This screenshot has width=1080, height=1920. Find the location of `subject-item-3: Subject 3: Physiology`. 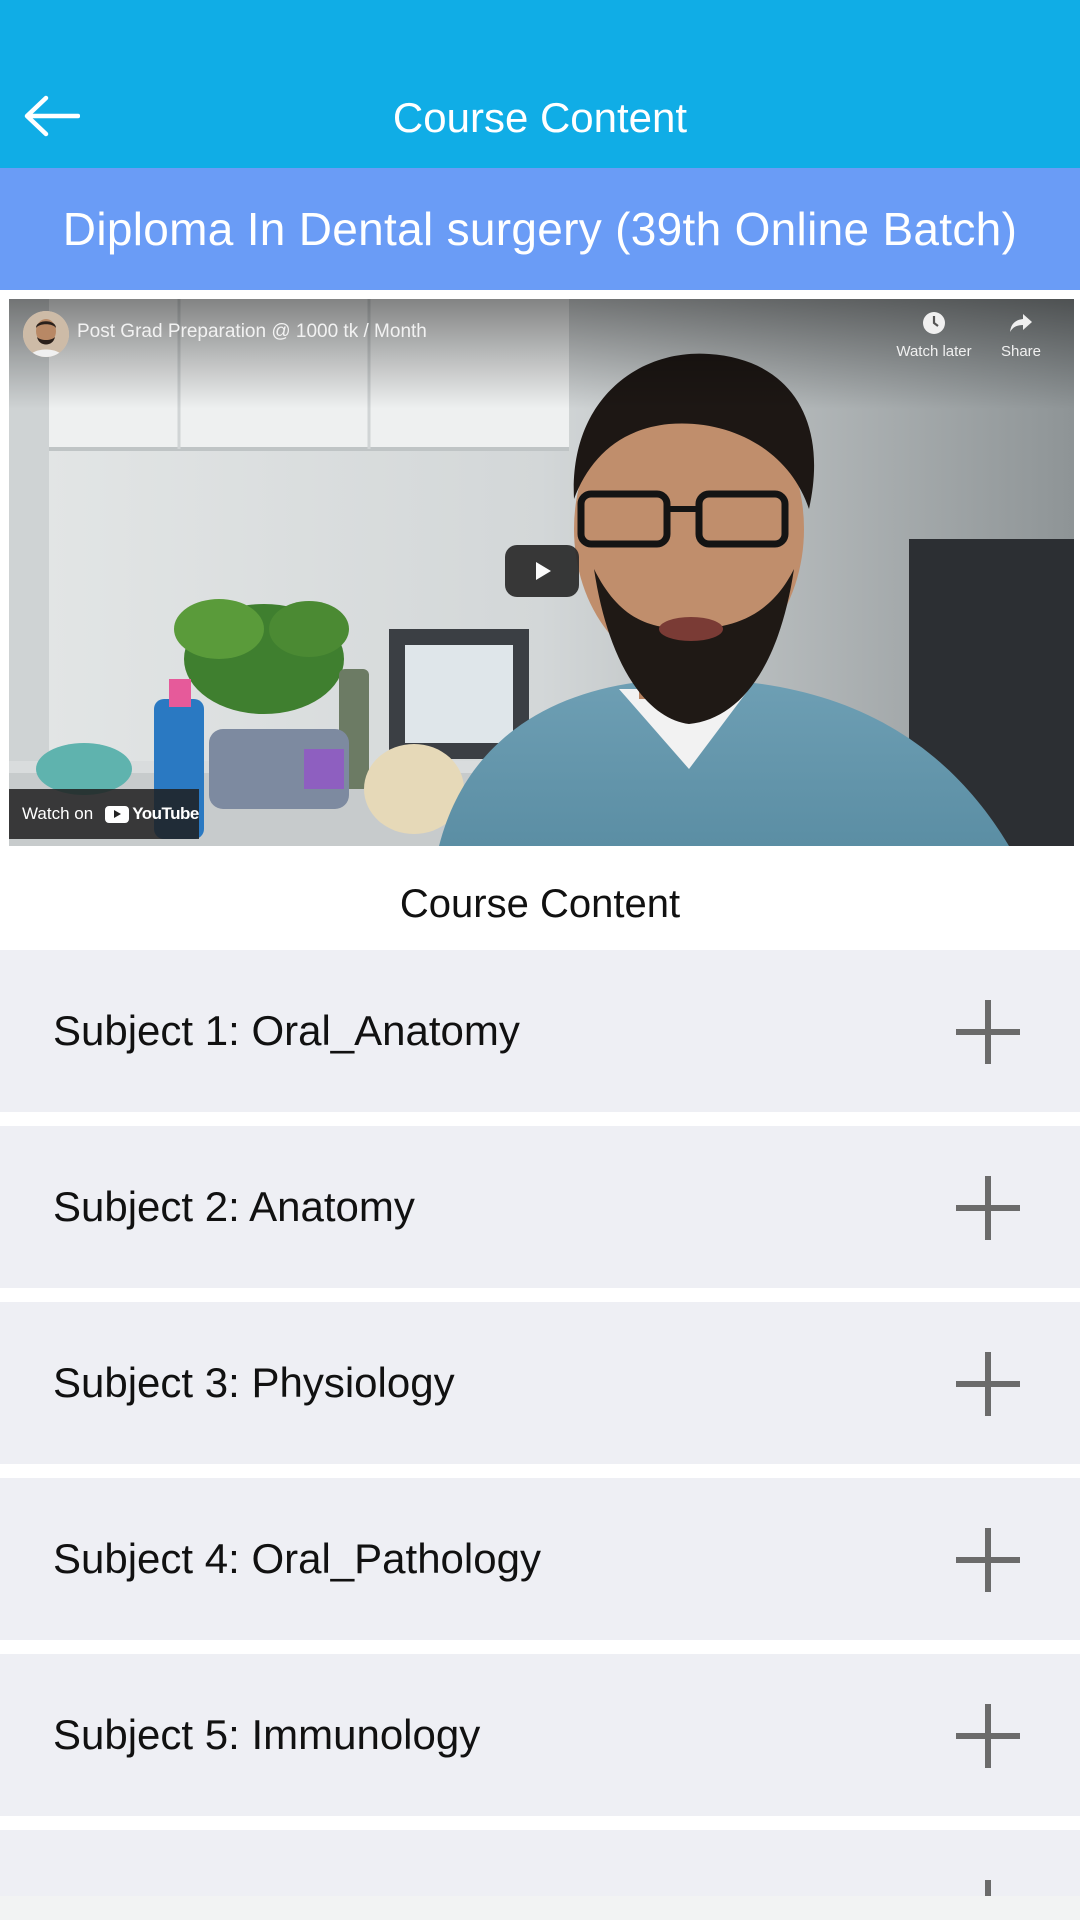

subject-item-3: Subject 3: Physiology is located at coordinates (540, 1383).